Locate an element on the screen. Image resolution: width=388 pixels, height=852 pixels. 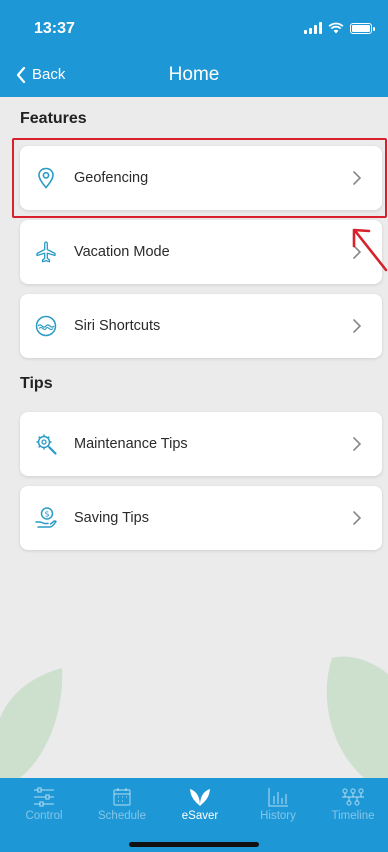
section-title-tips: Tips is located at coordinates (36, 383).